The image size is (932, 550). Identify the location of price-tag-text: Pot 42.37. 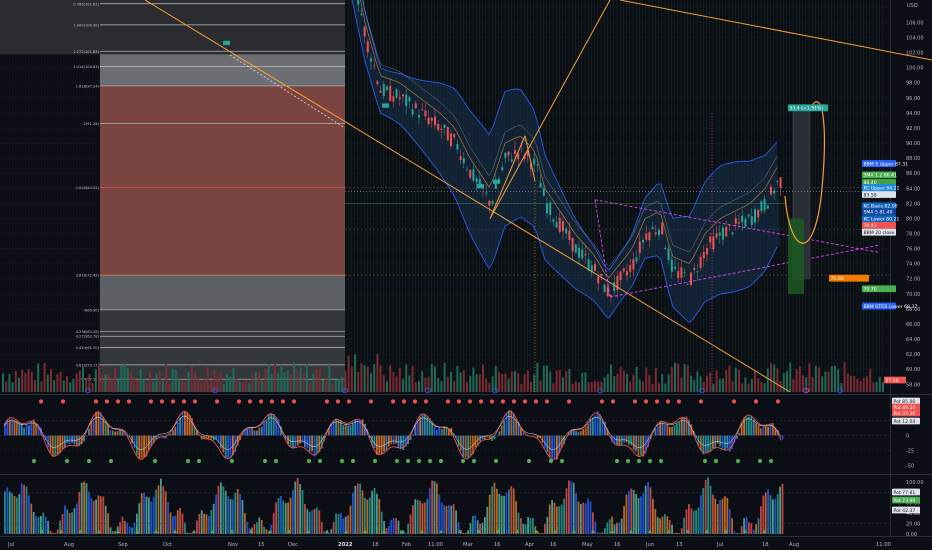
(905, 511).